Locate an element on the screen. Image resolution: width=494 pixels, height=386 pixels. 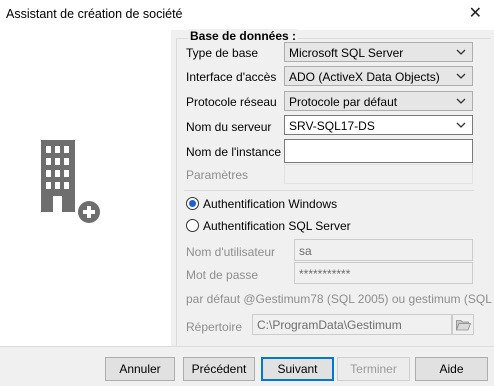
user-label: Nom d'utilisateur is located at coordinates (230, 252).